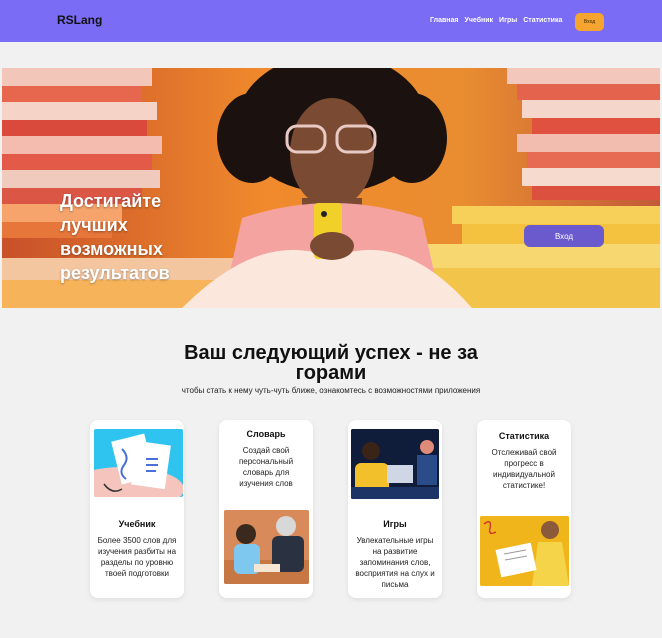 This screenshot has height=638, width=662. I want to click on nav-statistics: Статистика, so click(542, 20).